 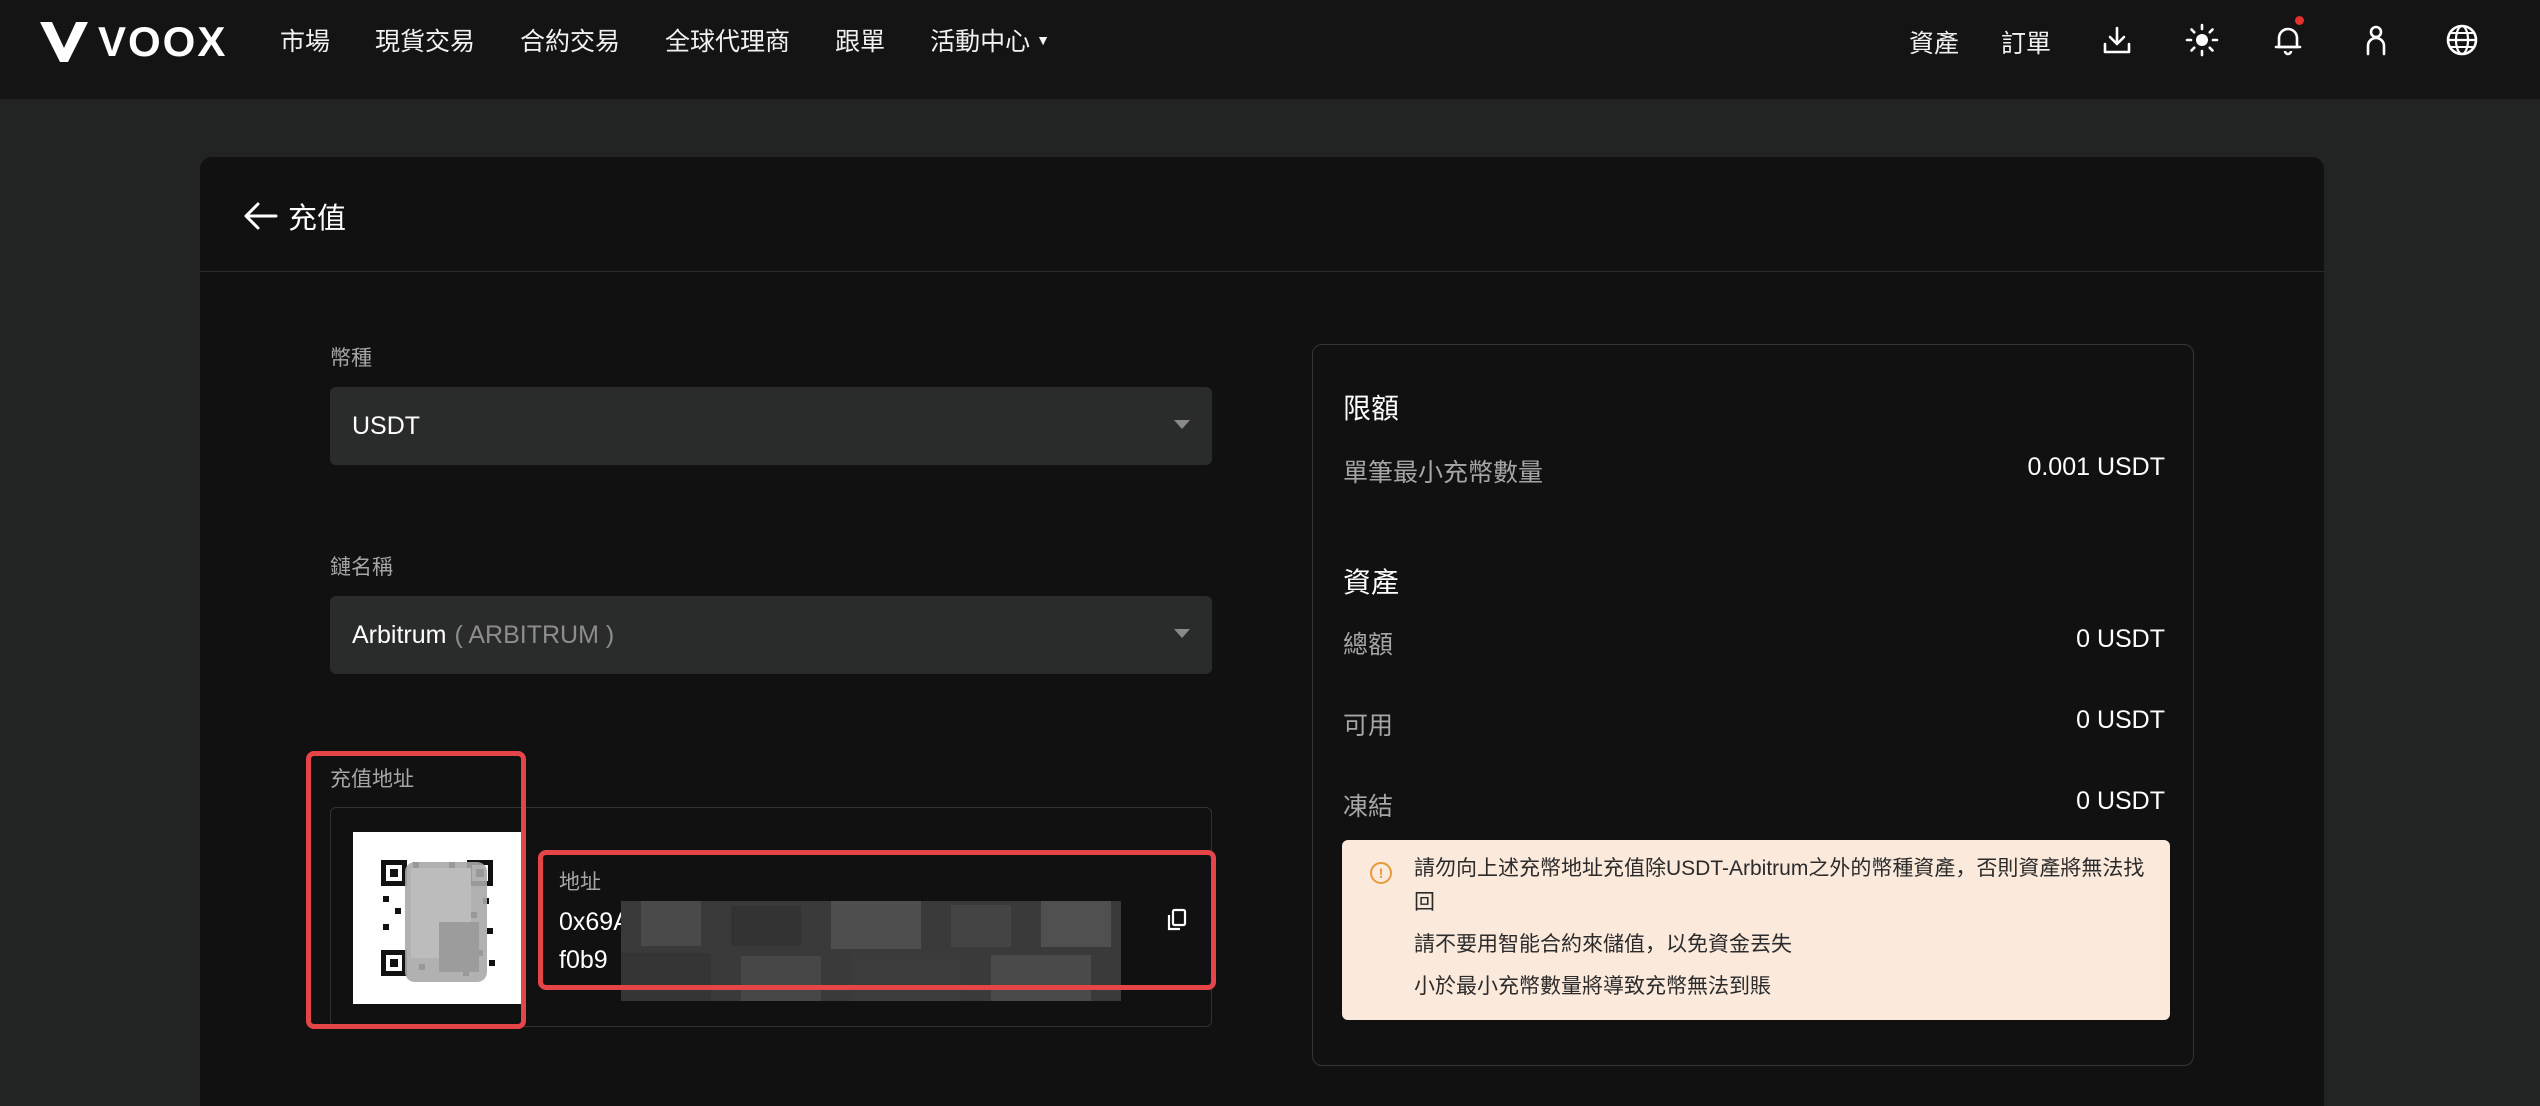 I want to click on top-navigation-bar: VOOX 市場 現貨交易 合約交易 全球代理商 跟單 活動中心 ▼ 資產 訂單, so click(x=1270, y=49).